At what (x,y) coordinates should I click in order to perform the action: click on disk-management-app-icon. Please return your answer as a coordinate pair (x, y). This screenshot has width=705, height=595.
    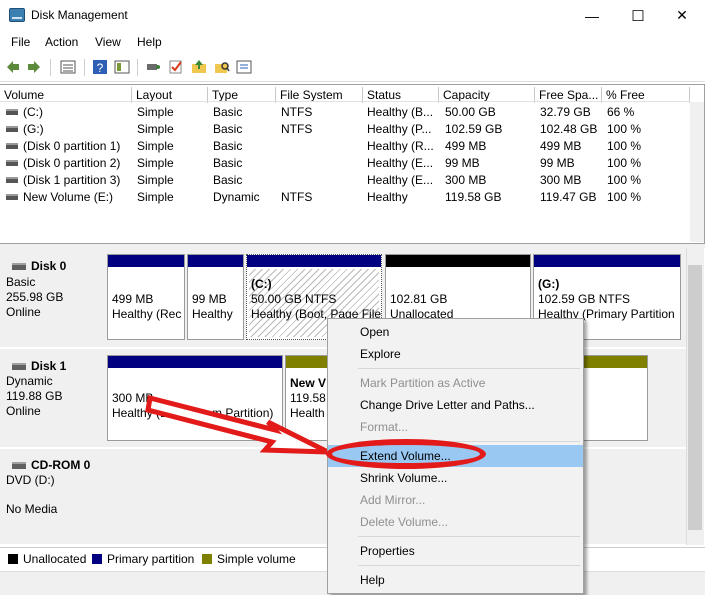
    Looking at the image, I should click on (17, 15).